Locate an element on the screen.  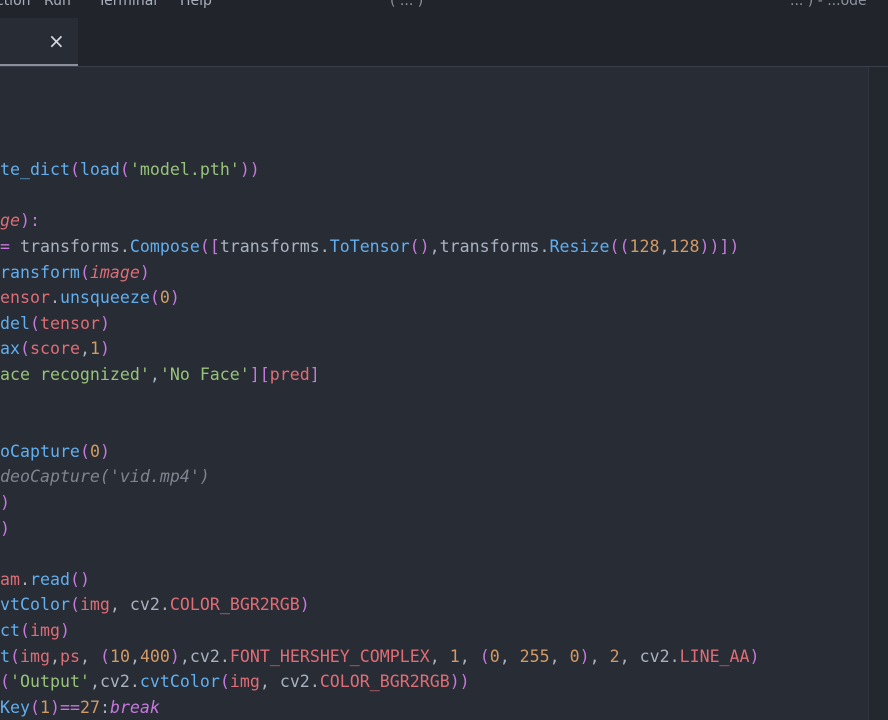
code-token: 10 is located at coordinates (119, 656).